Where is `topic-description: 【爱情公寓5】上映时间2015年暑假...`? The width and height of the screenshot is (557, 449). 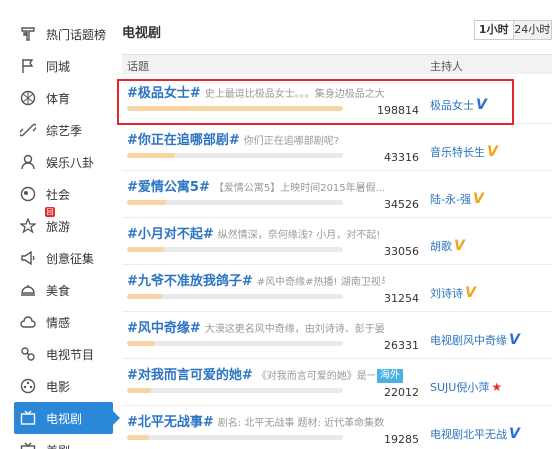 topic-description: 【爱情公寓5】上映时间2015年暑假... is located at coordinates (299, 188).